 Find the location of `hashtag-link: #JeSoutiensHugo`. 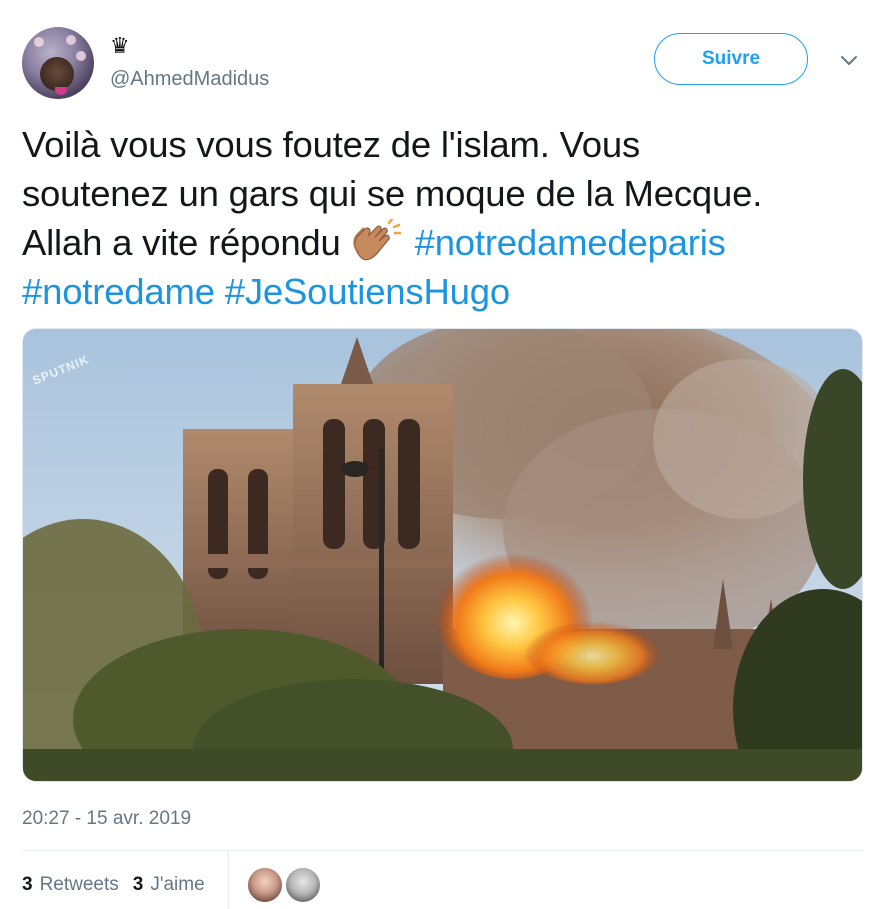

hashtag-link: #JeSoutiensHugo is located at coordinates (367, 291).